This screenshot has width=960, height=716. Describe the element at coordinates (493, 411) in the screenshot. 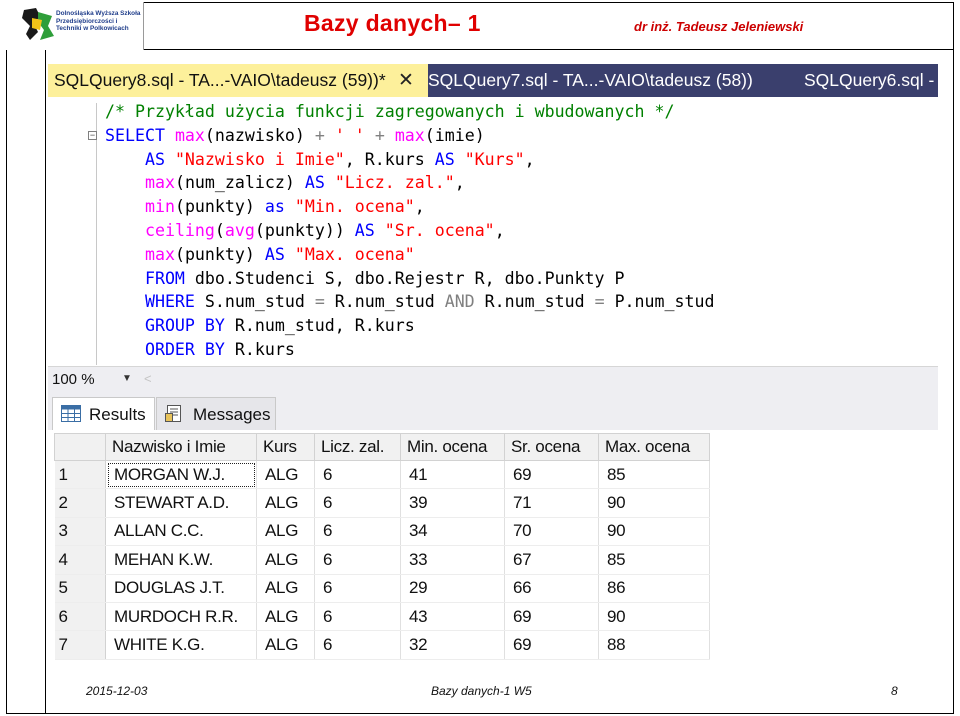

I see `result-tab-bar: Results Messages` at that location.